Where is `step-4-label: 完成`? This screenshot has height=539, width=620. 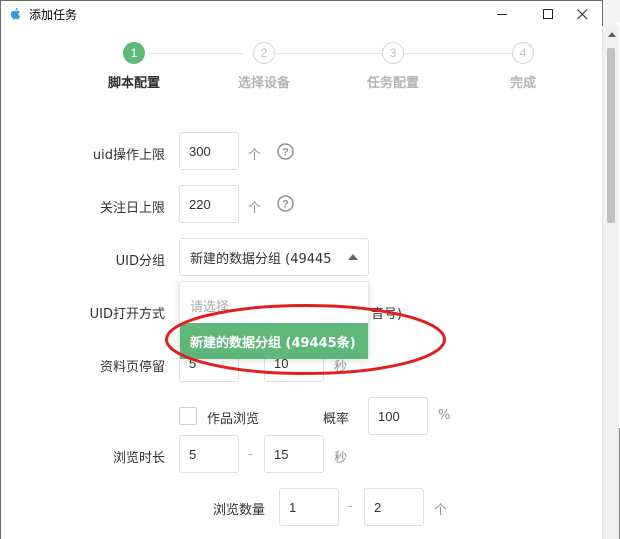 step-4-label: 完成 is located at coordinates (523, 83).